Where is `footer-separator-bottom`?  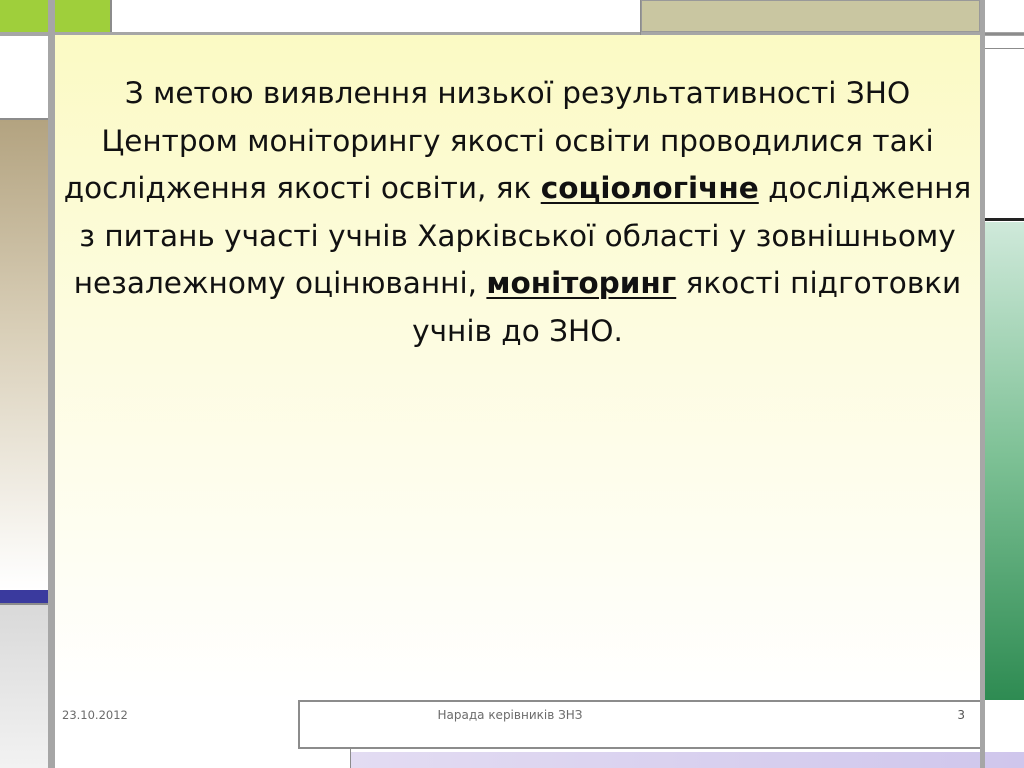 footer-separator-bottom is located at coordinates (639, 748).